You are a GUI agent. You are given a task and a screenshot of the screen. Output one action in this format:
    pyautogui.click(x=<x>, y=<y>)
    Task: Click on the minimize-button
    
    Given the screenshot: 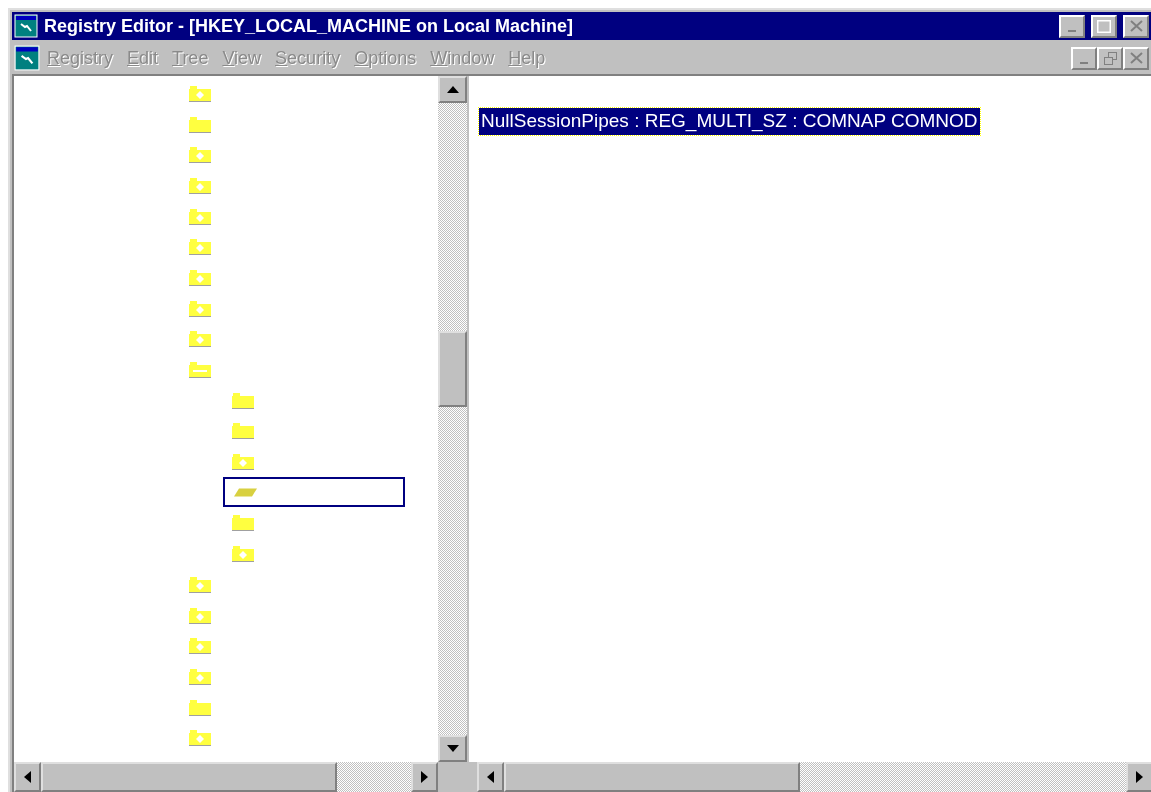 What is the action you would take?
    pyautogui.click(x=1072, y=26)
    